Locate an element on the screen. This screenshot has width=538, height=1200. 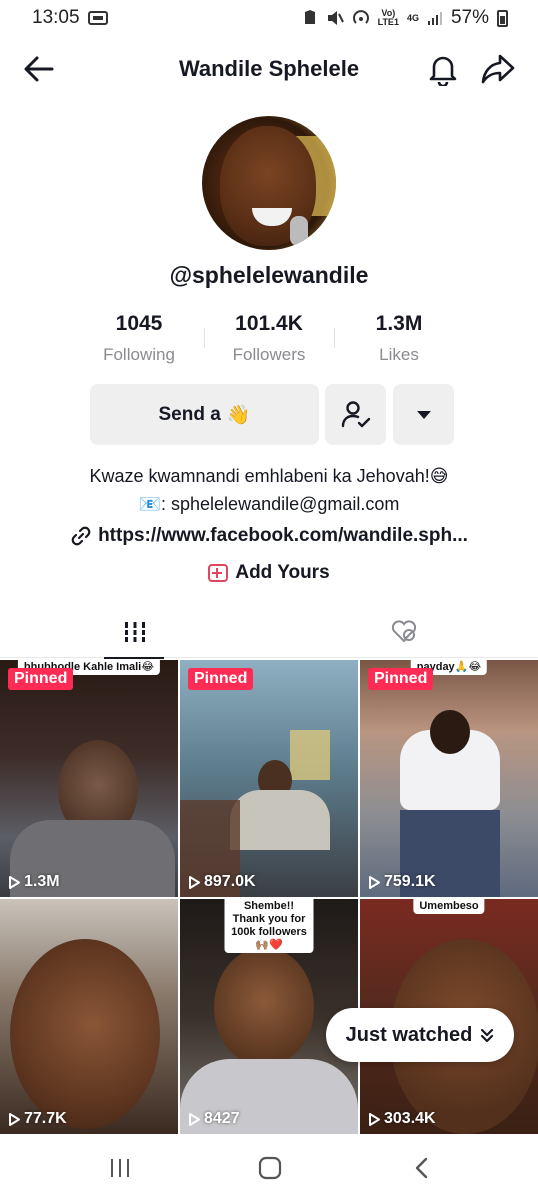
view-count-value: 8427 is located at coordinates (222, 1118).